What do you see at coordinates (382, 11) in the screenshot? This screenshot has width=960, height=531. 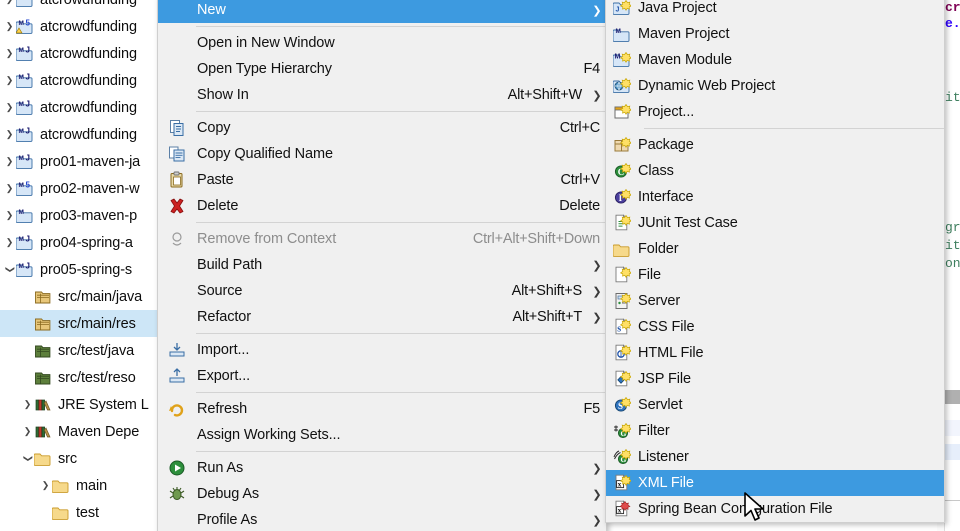 I see `menu-item: New ❯` at bounding box center [382, 11].